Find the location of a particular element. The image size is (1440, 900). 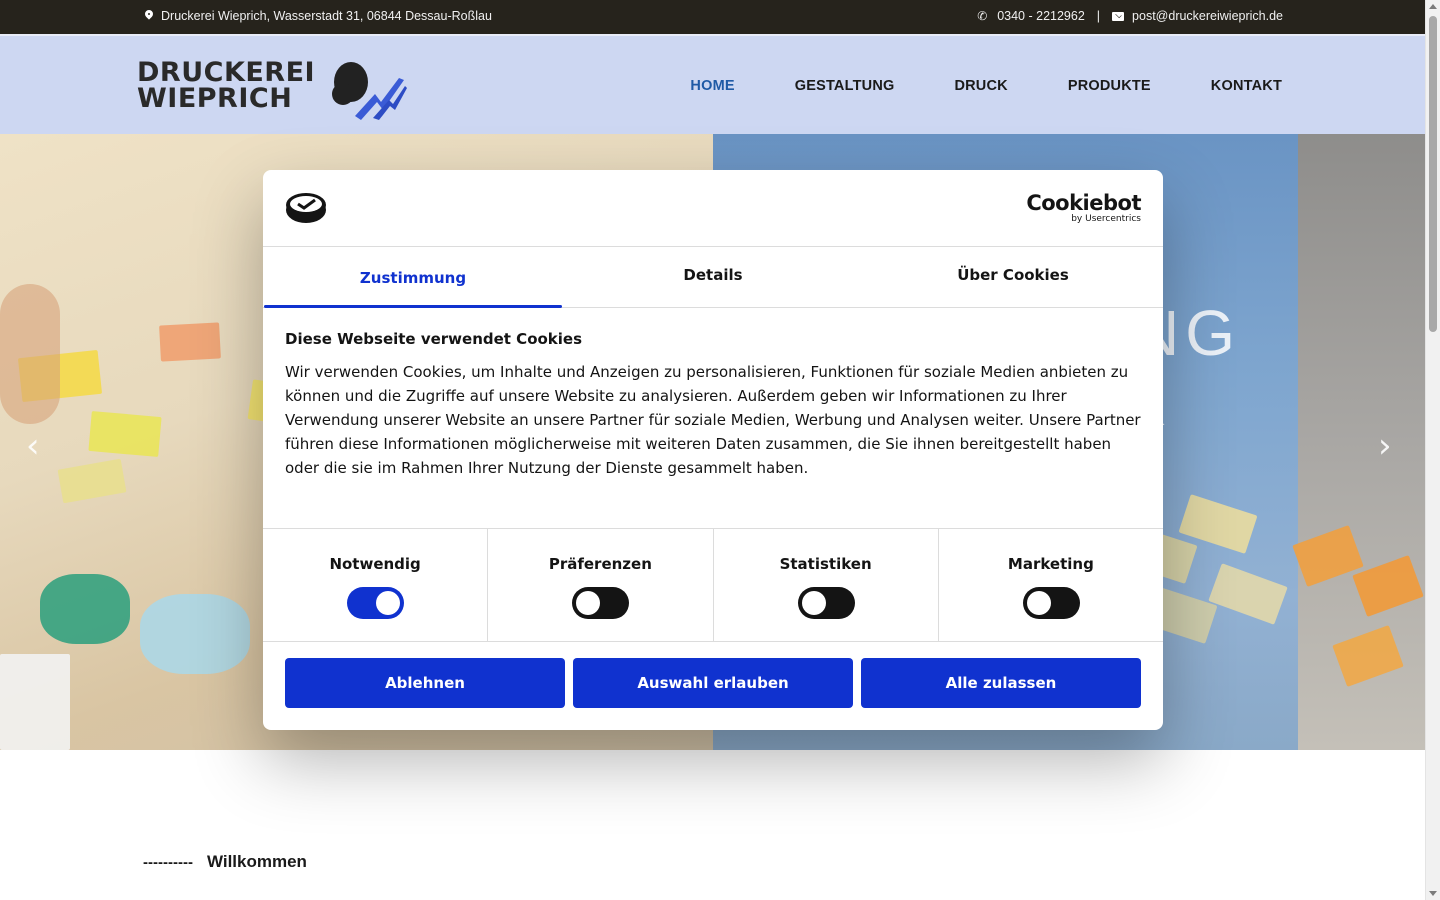

nav-druck: DRUCK is located at coordinates (980, 86).